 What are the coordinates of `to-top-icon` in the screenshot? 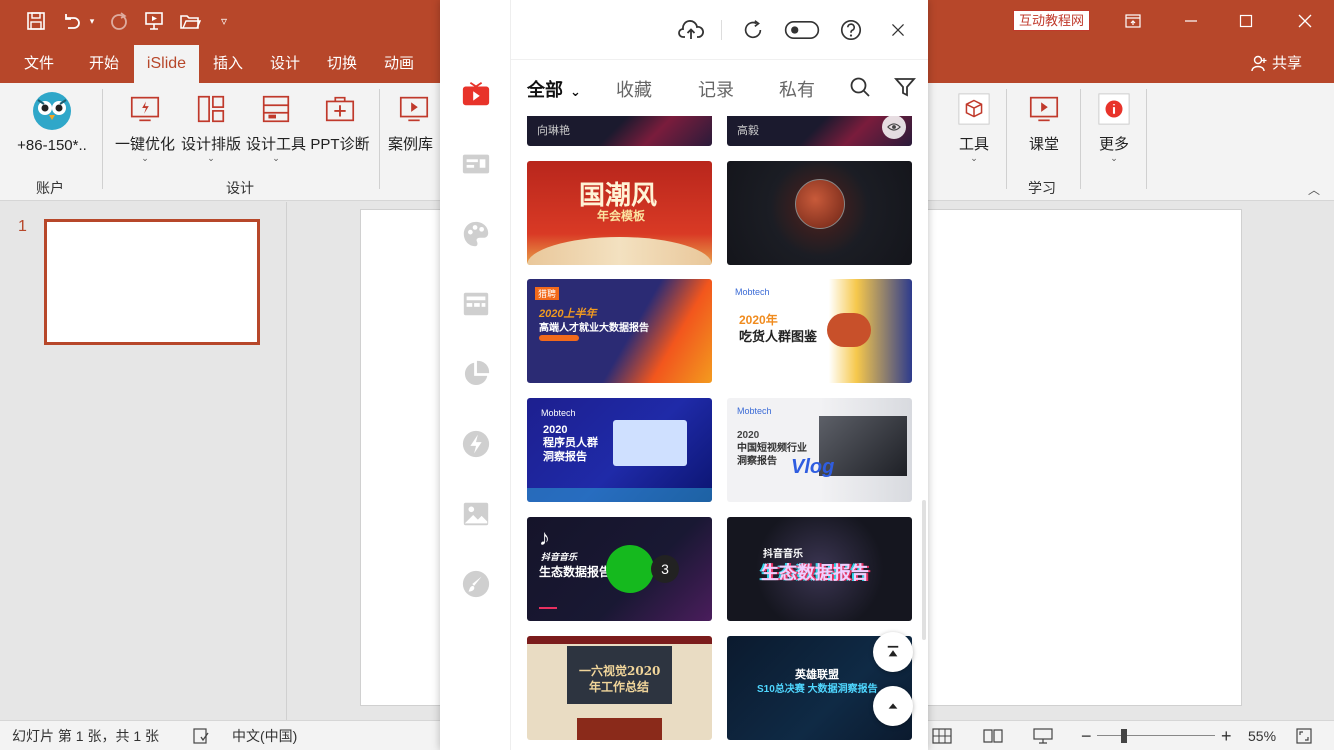 It's located at (893, 651).